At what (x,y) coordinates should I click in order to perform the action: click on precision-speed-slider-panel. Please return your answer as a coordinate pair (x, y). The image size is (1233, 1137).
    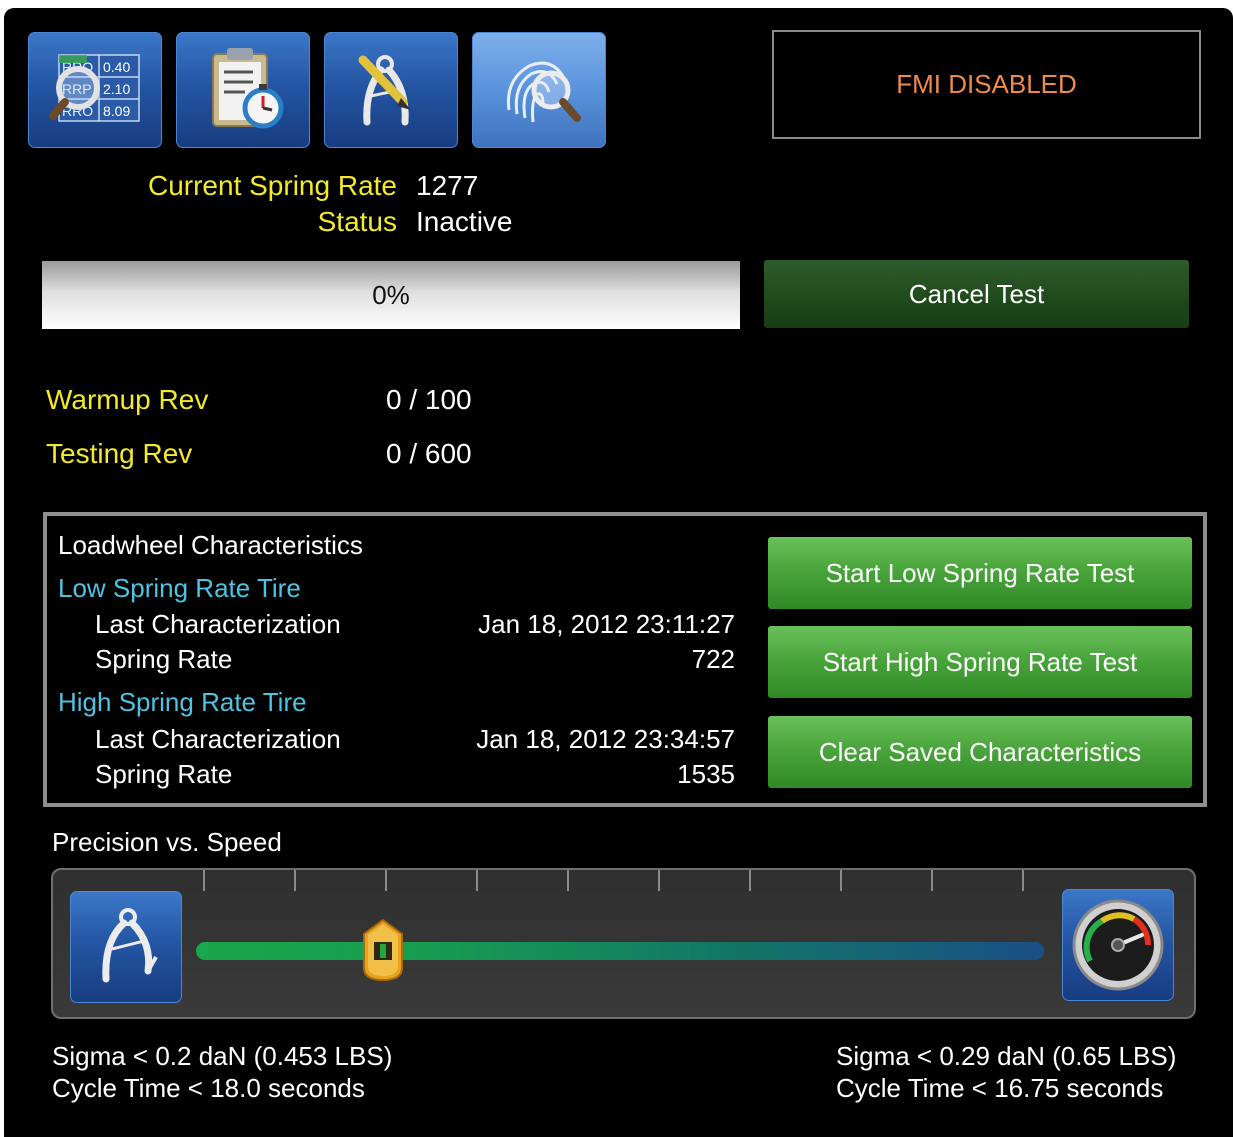
    Looking at the image, I should click on (623, 943).